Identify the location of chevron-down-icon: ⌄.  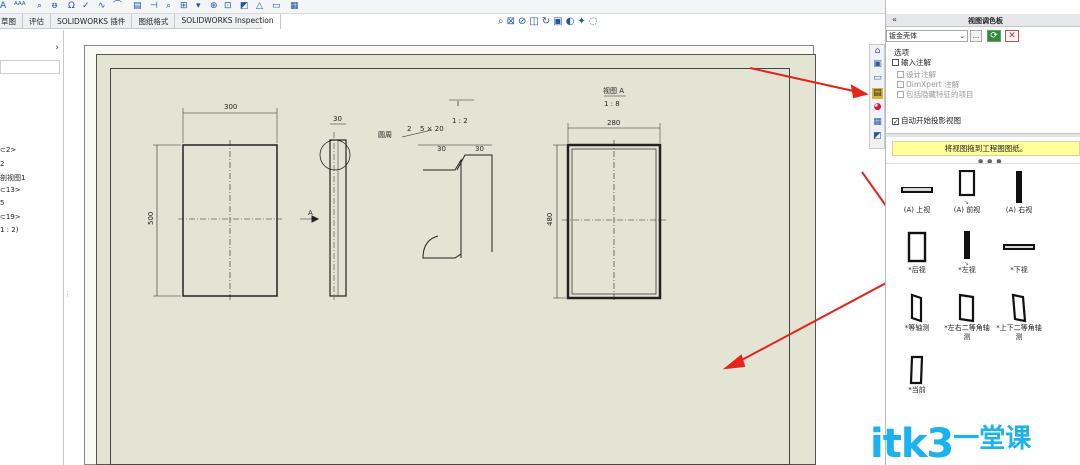
(962, 36).